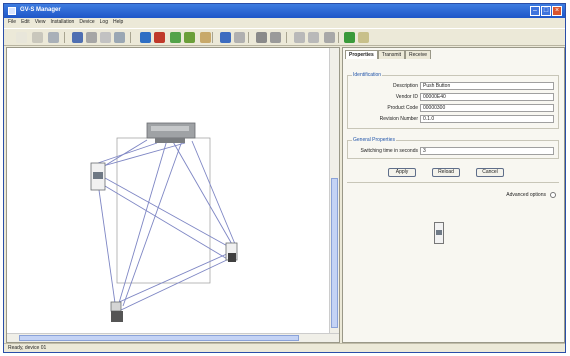  I want to click on divider, so click(453, 182).